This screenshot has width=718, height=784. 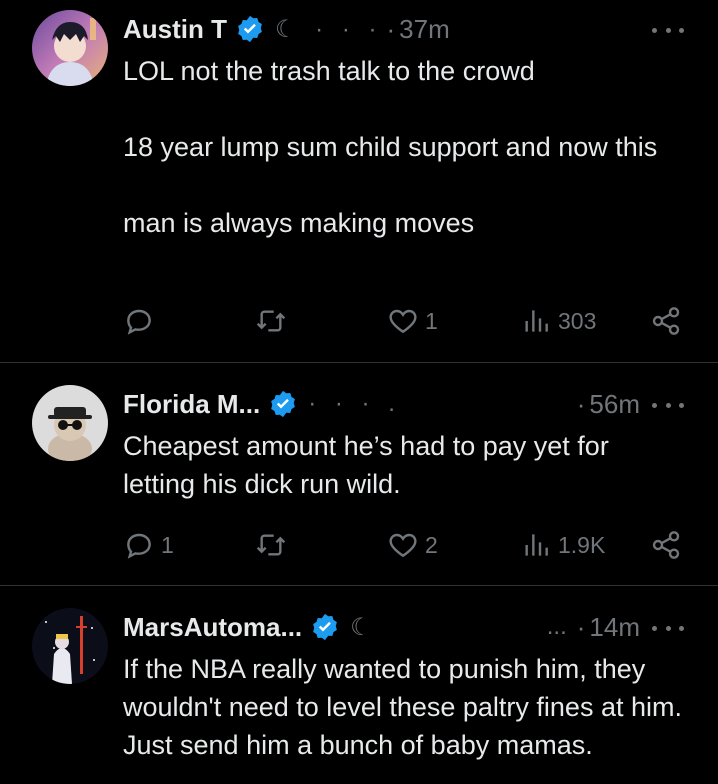 I want to click on reply-button: 1, so click(x=148, y=545).